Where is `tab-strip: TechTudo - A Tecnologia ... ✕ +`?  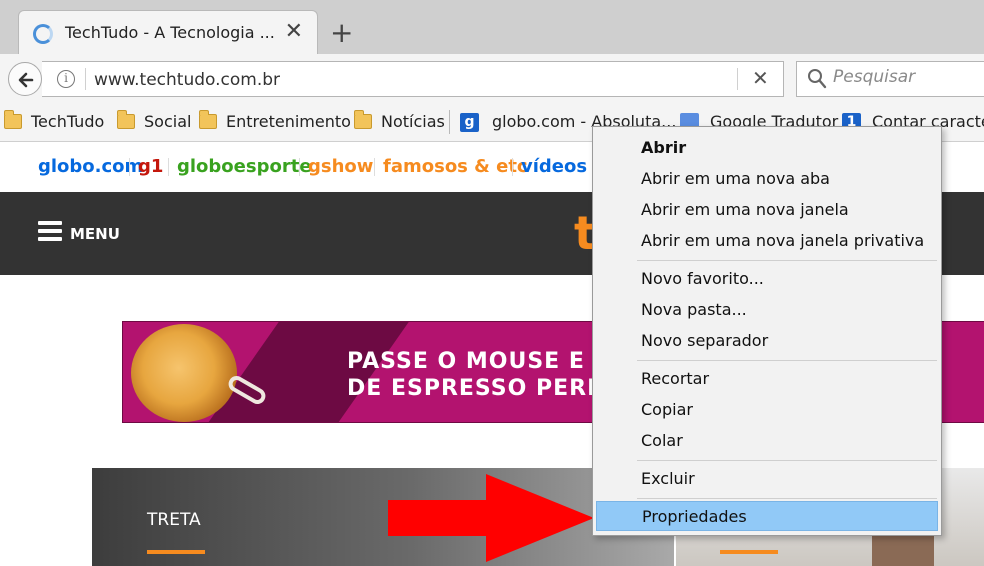 tab-strip: TechTudo - A Tecnologia ... ✕ + is located at coordinates (492, 27).